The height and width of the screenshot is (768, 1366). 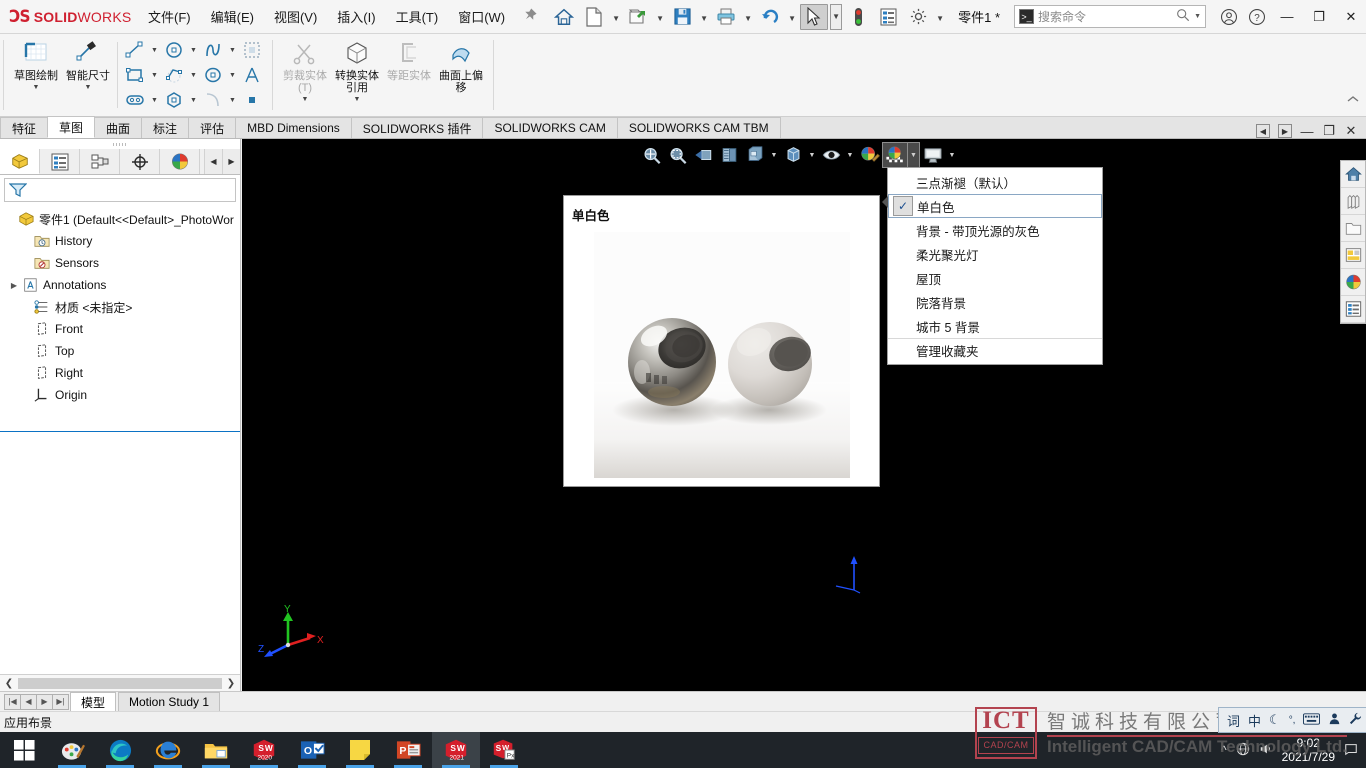 I want to click on trim-entities-button: 剪裁实体(T) ▼, so click(x=305, y=69).